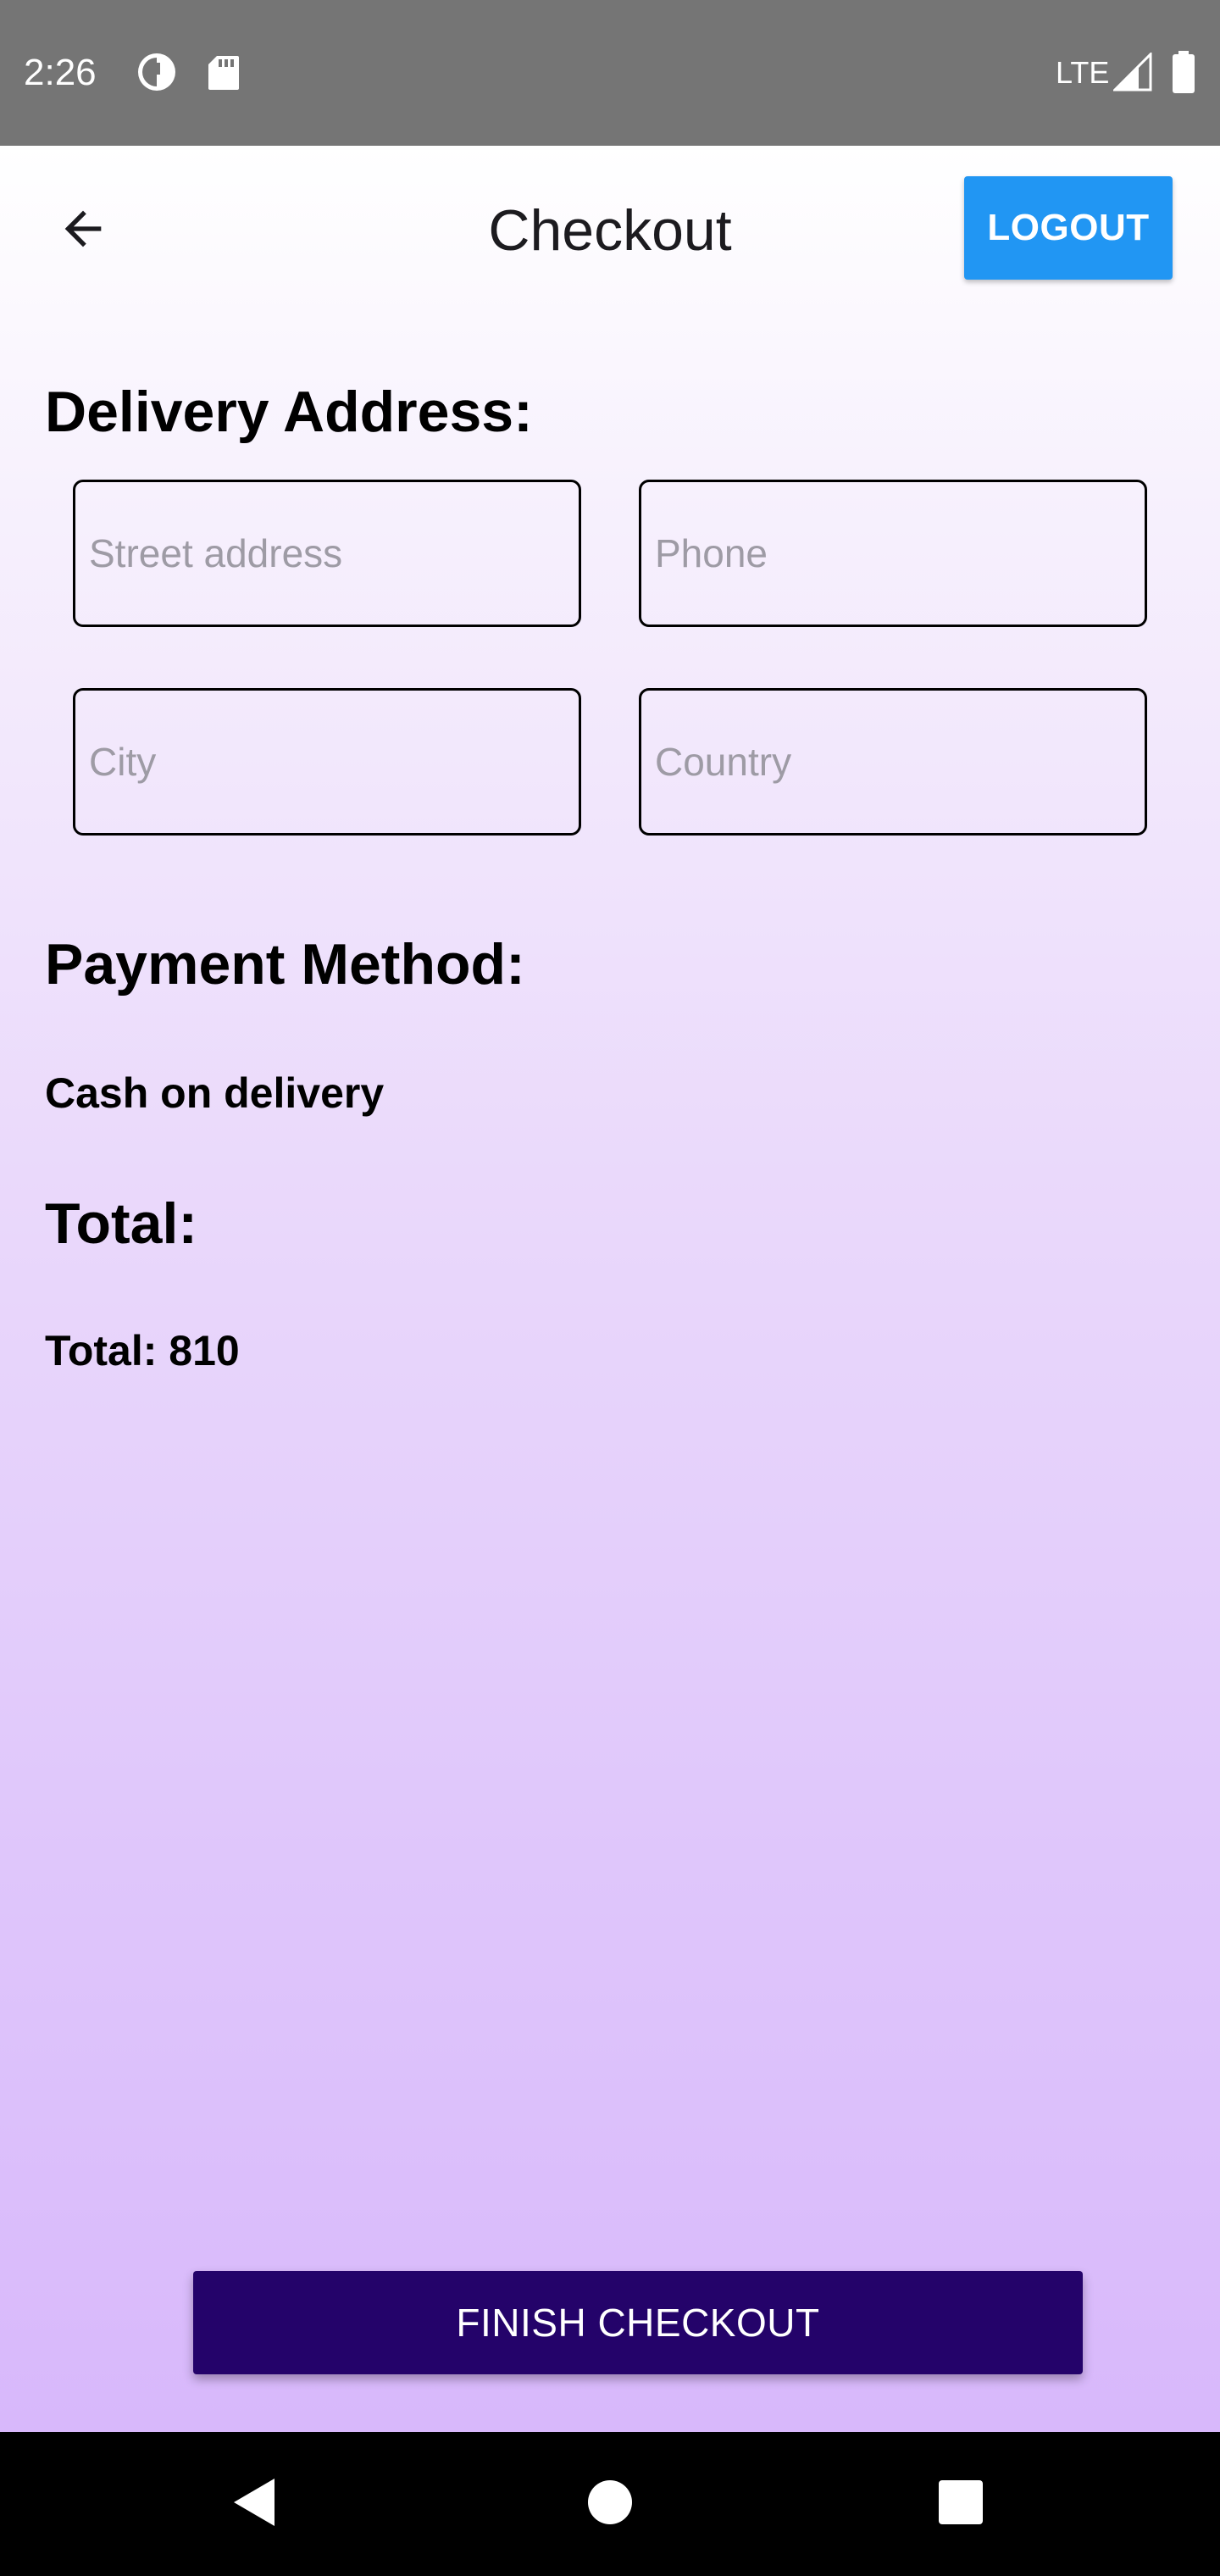 The width and height of the screenshot is (1220, 2576). What do you see at coordinates (1183, 74) in the screenshot?
I see `battery-icon` at bounding box center [1183, 74].